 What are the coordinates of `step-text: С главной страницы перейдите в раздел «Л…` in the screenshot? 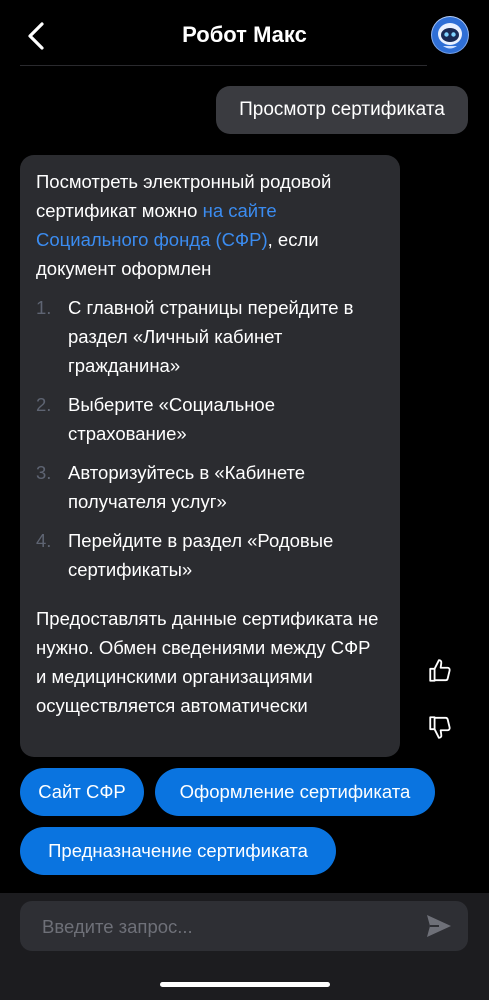 It's located at (211, 336).